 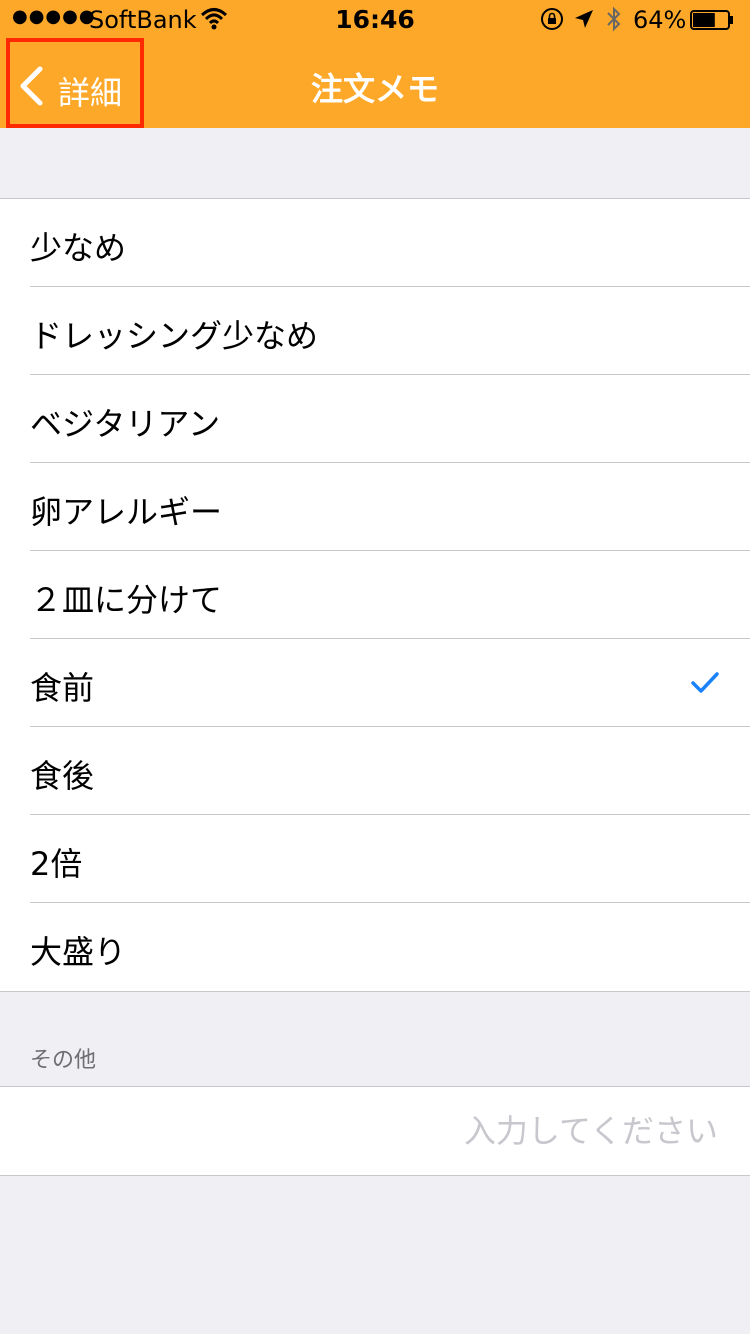 What do you see at coordinates (375, 947) in the screenshot?
I see `option-row: 大盛り` at bounding box center [375, 947].